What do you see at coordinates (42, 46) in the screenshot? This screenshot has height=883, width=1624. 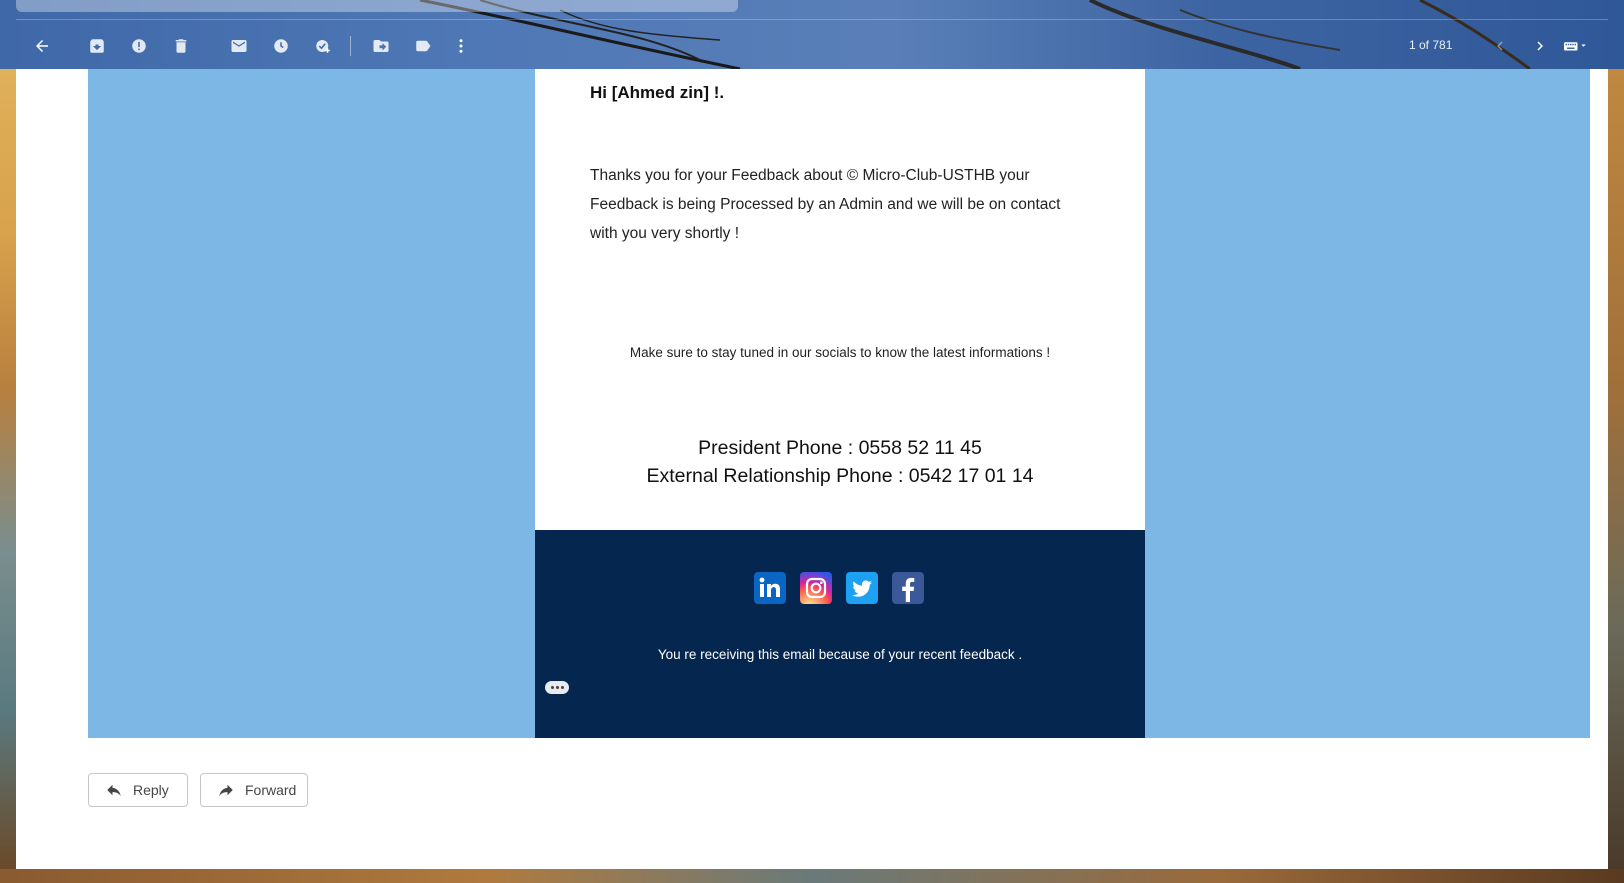 I see `back-arrow-icon` at bounding box center [42, 46].